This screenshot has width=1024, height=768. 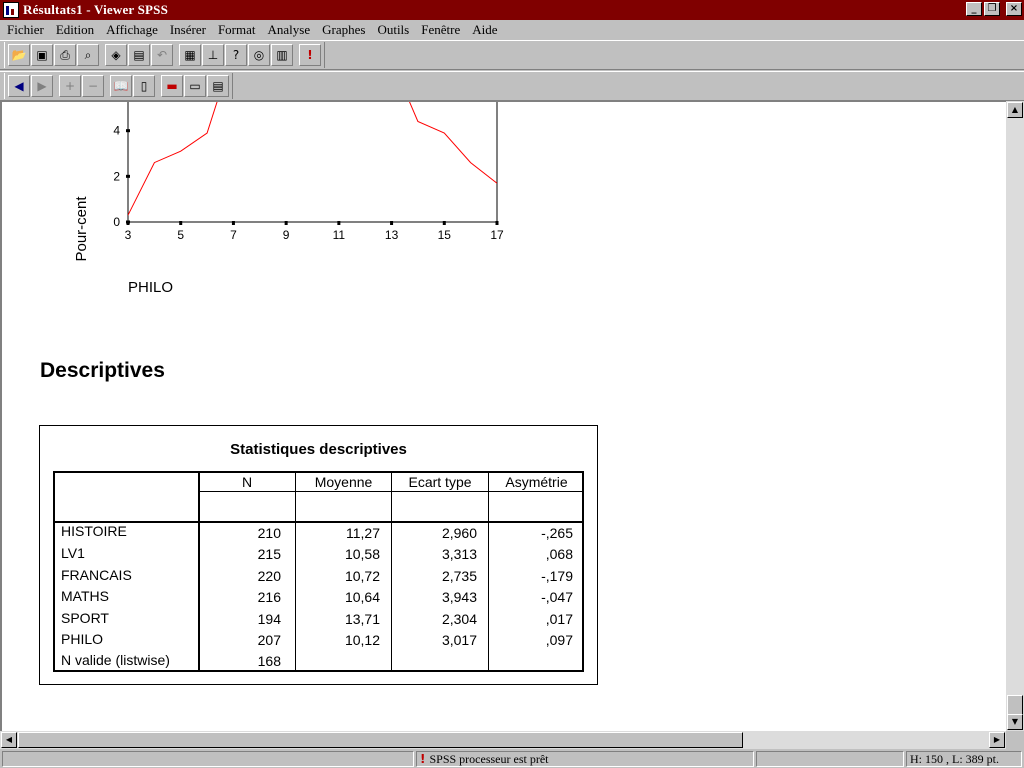 What do you see at coordinates (25, 30) in the screenshot?
I see `menu-fichier: Fichier` at bounding box center [25, 30].